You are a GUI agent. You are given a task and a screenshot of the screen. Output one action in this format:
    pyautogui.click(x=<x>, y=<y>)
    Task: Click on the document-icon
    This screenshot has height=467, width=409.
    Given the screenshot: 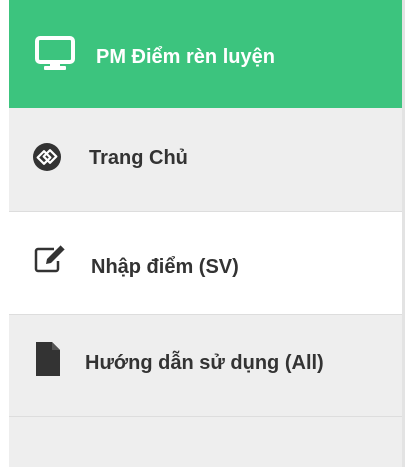 What is the action you would take?
    pyautogui.click(x=48, y=361)
    